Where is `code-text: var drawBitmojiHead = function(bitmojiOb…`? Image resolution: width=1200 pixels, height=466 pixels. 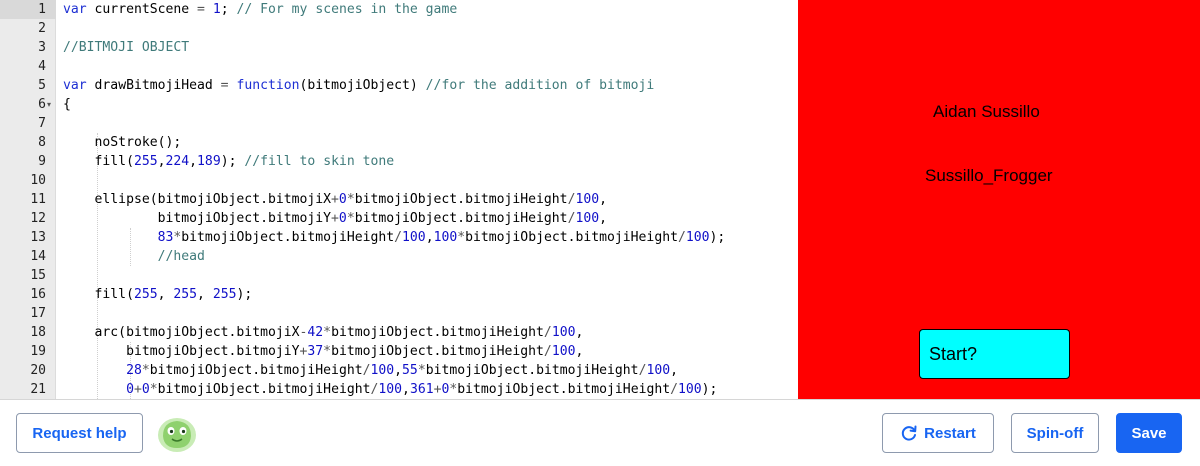
code-text: var drawBitmojiHead = function(bitmojiOb… is located at coordinates (359, 85).